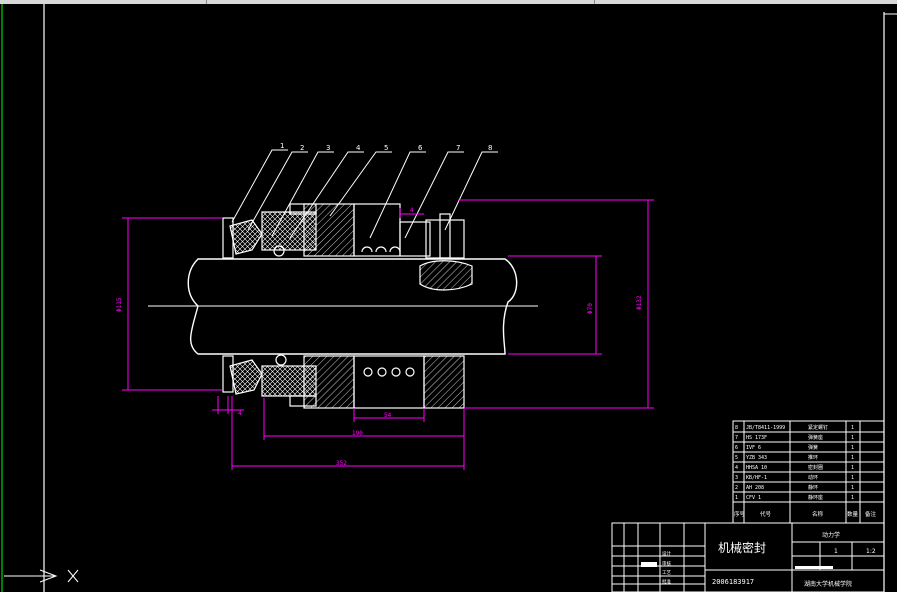 This screenshot has width=897, height=592. I want to click on bom-cell-name: 推环, so click(813, 457).